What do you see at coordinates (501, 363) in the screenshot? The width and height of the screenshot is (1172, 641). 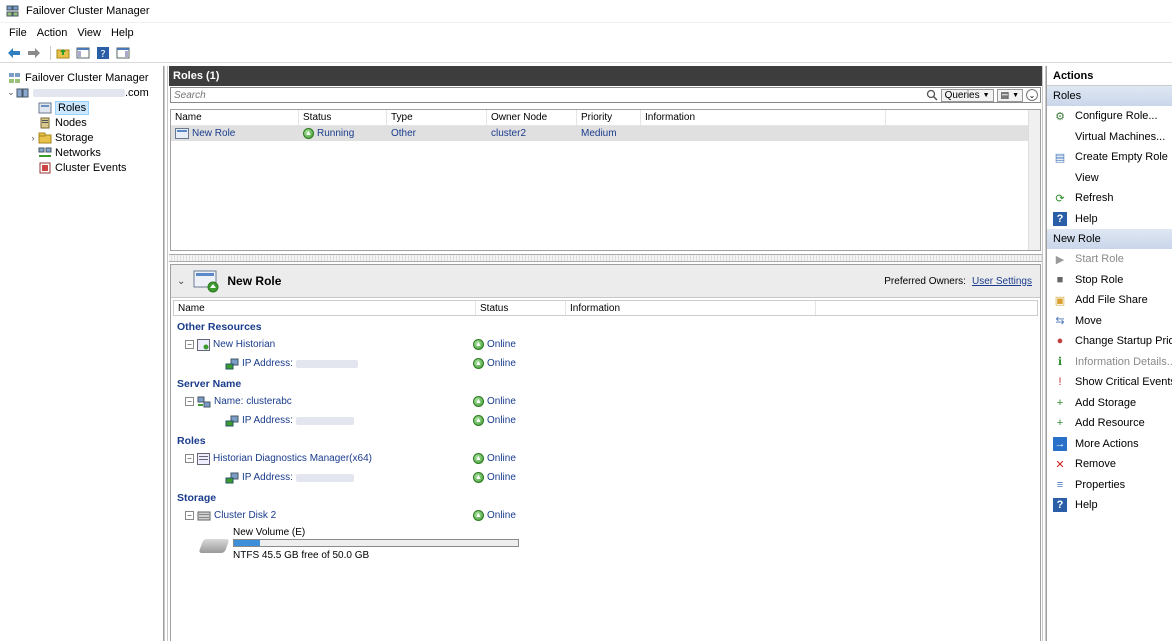 I see `resource-status: Online` at bounding box center [501, 363].